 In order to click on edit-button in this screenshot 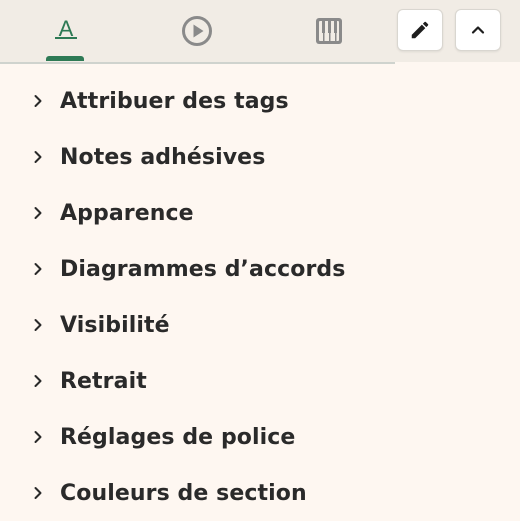, I will do `click(420, 30)`.